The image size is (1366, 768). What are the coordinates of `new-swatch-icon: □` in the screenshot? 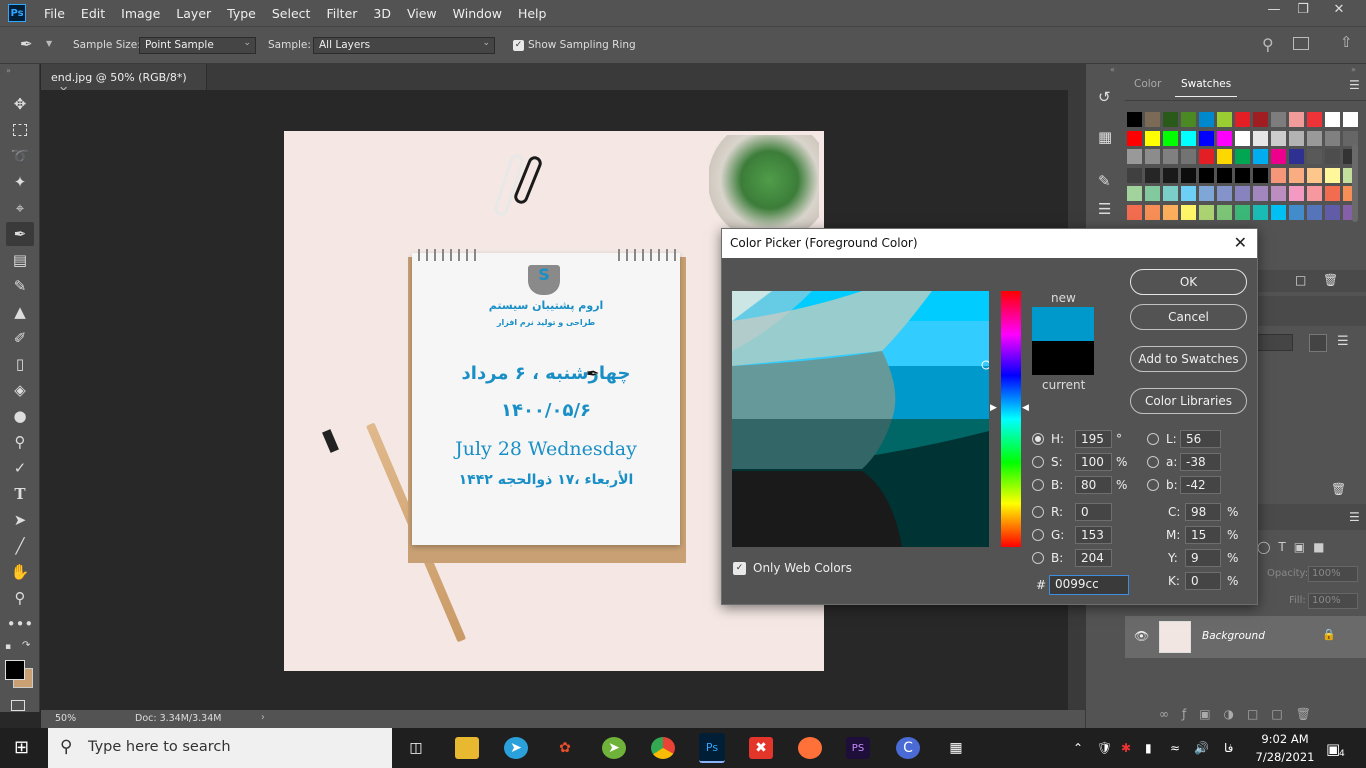 It's located at (1300, 280).